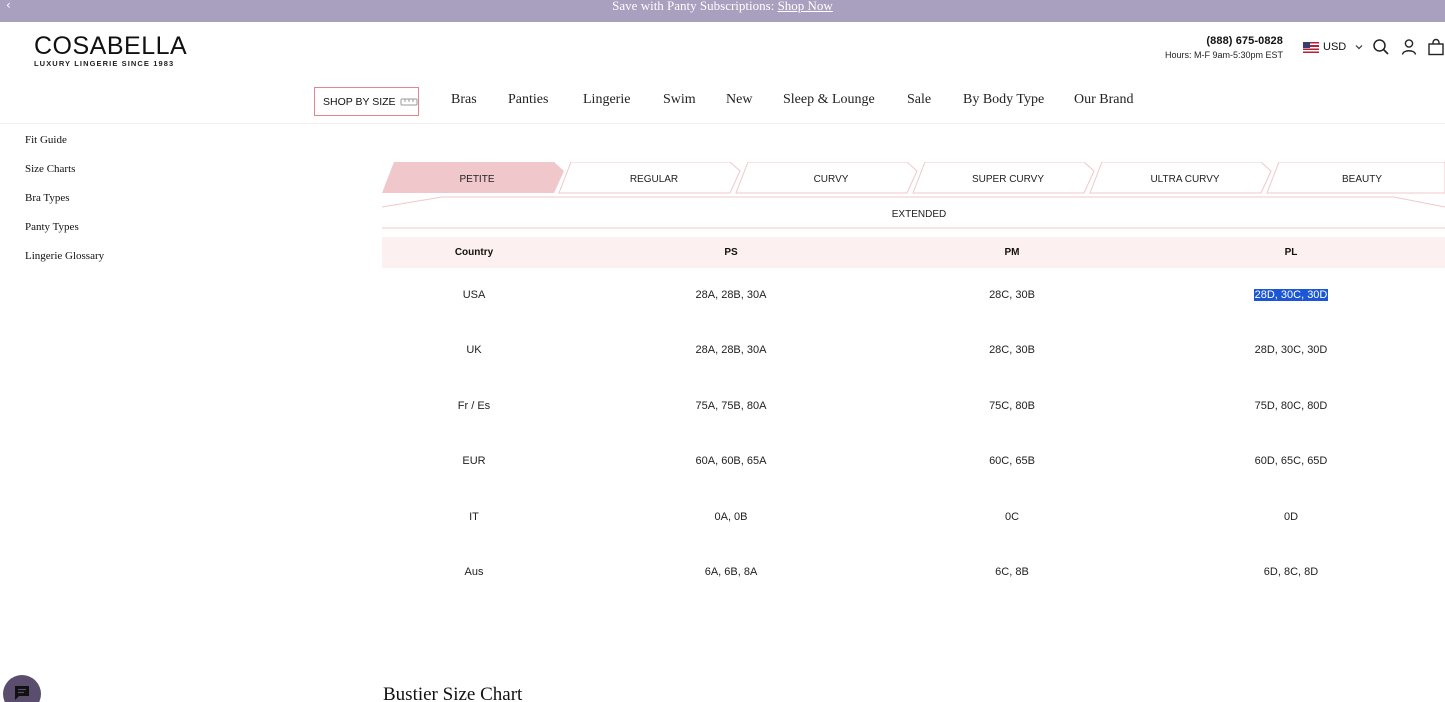 Image resolution: width=1445 pixels, height=702 pixels. Describe the element at coordinates (474, 406) in the screenshot. I see `table-cell: Fr / Es` at that location.